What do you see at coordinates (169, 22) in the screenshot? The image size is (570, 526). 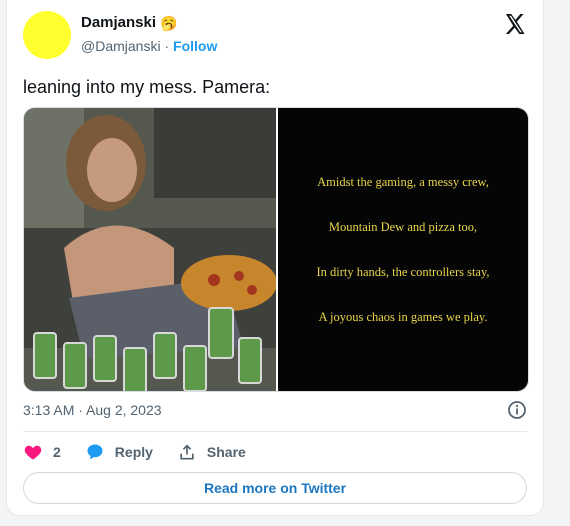 I see `status-emoji: 🥱` at bounding box center [169, 22].